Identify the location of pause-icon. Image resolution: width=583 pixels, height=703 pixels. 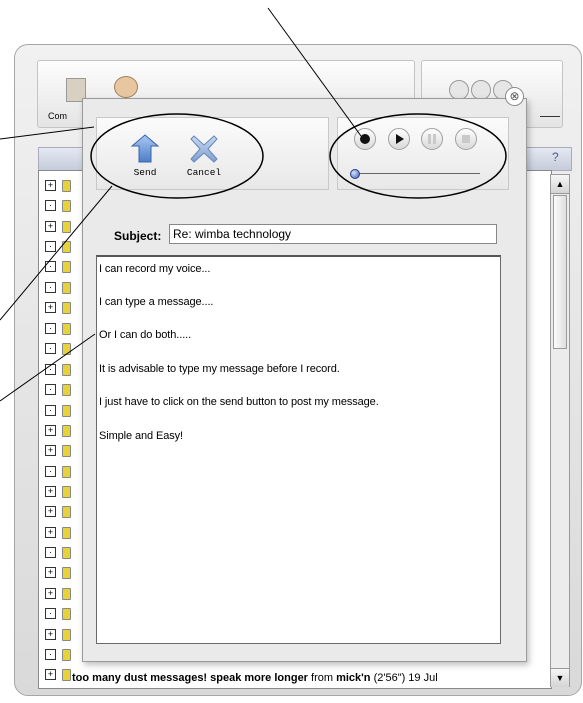
(432, 139).